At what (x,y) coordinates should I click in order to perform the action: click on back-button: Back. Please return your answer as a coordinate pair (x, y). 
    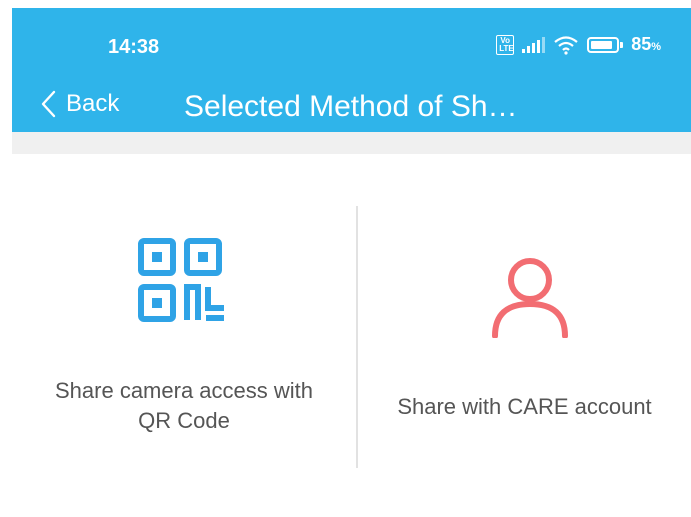
    Looking at the image, I should click on (79, 104).